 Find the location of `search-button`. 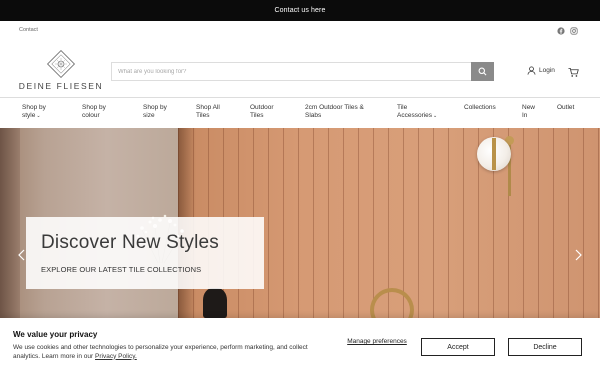

search-button is located at coordinates (482, 71).